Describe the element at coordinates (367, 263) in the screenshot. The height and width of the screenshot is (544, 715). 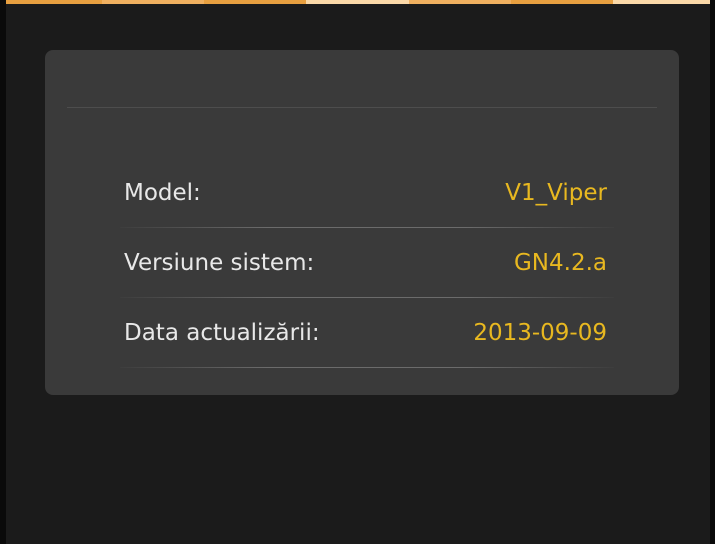
I see `info-row-system-version: Versiune sistem: GN4.2.a` at that location.